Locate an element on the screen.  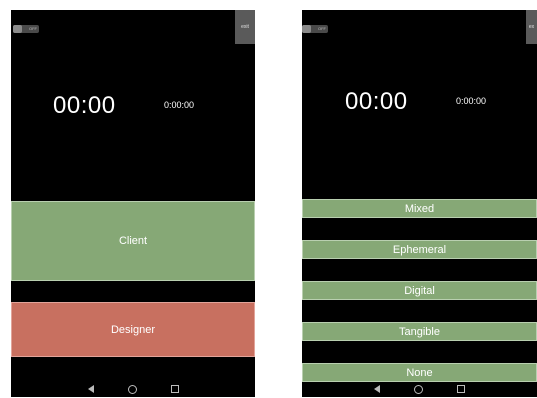
exit-button: exit is located at coordinates (245, 27).